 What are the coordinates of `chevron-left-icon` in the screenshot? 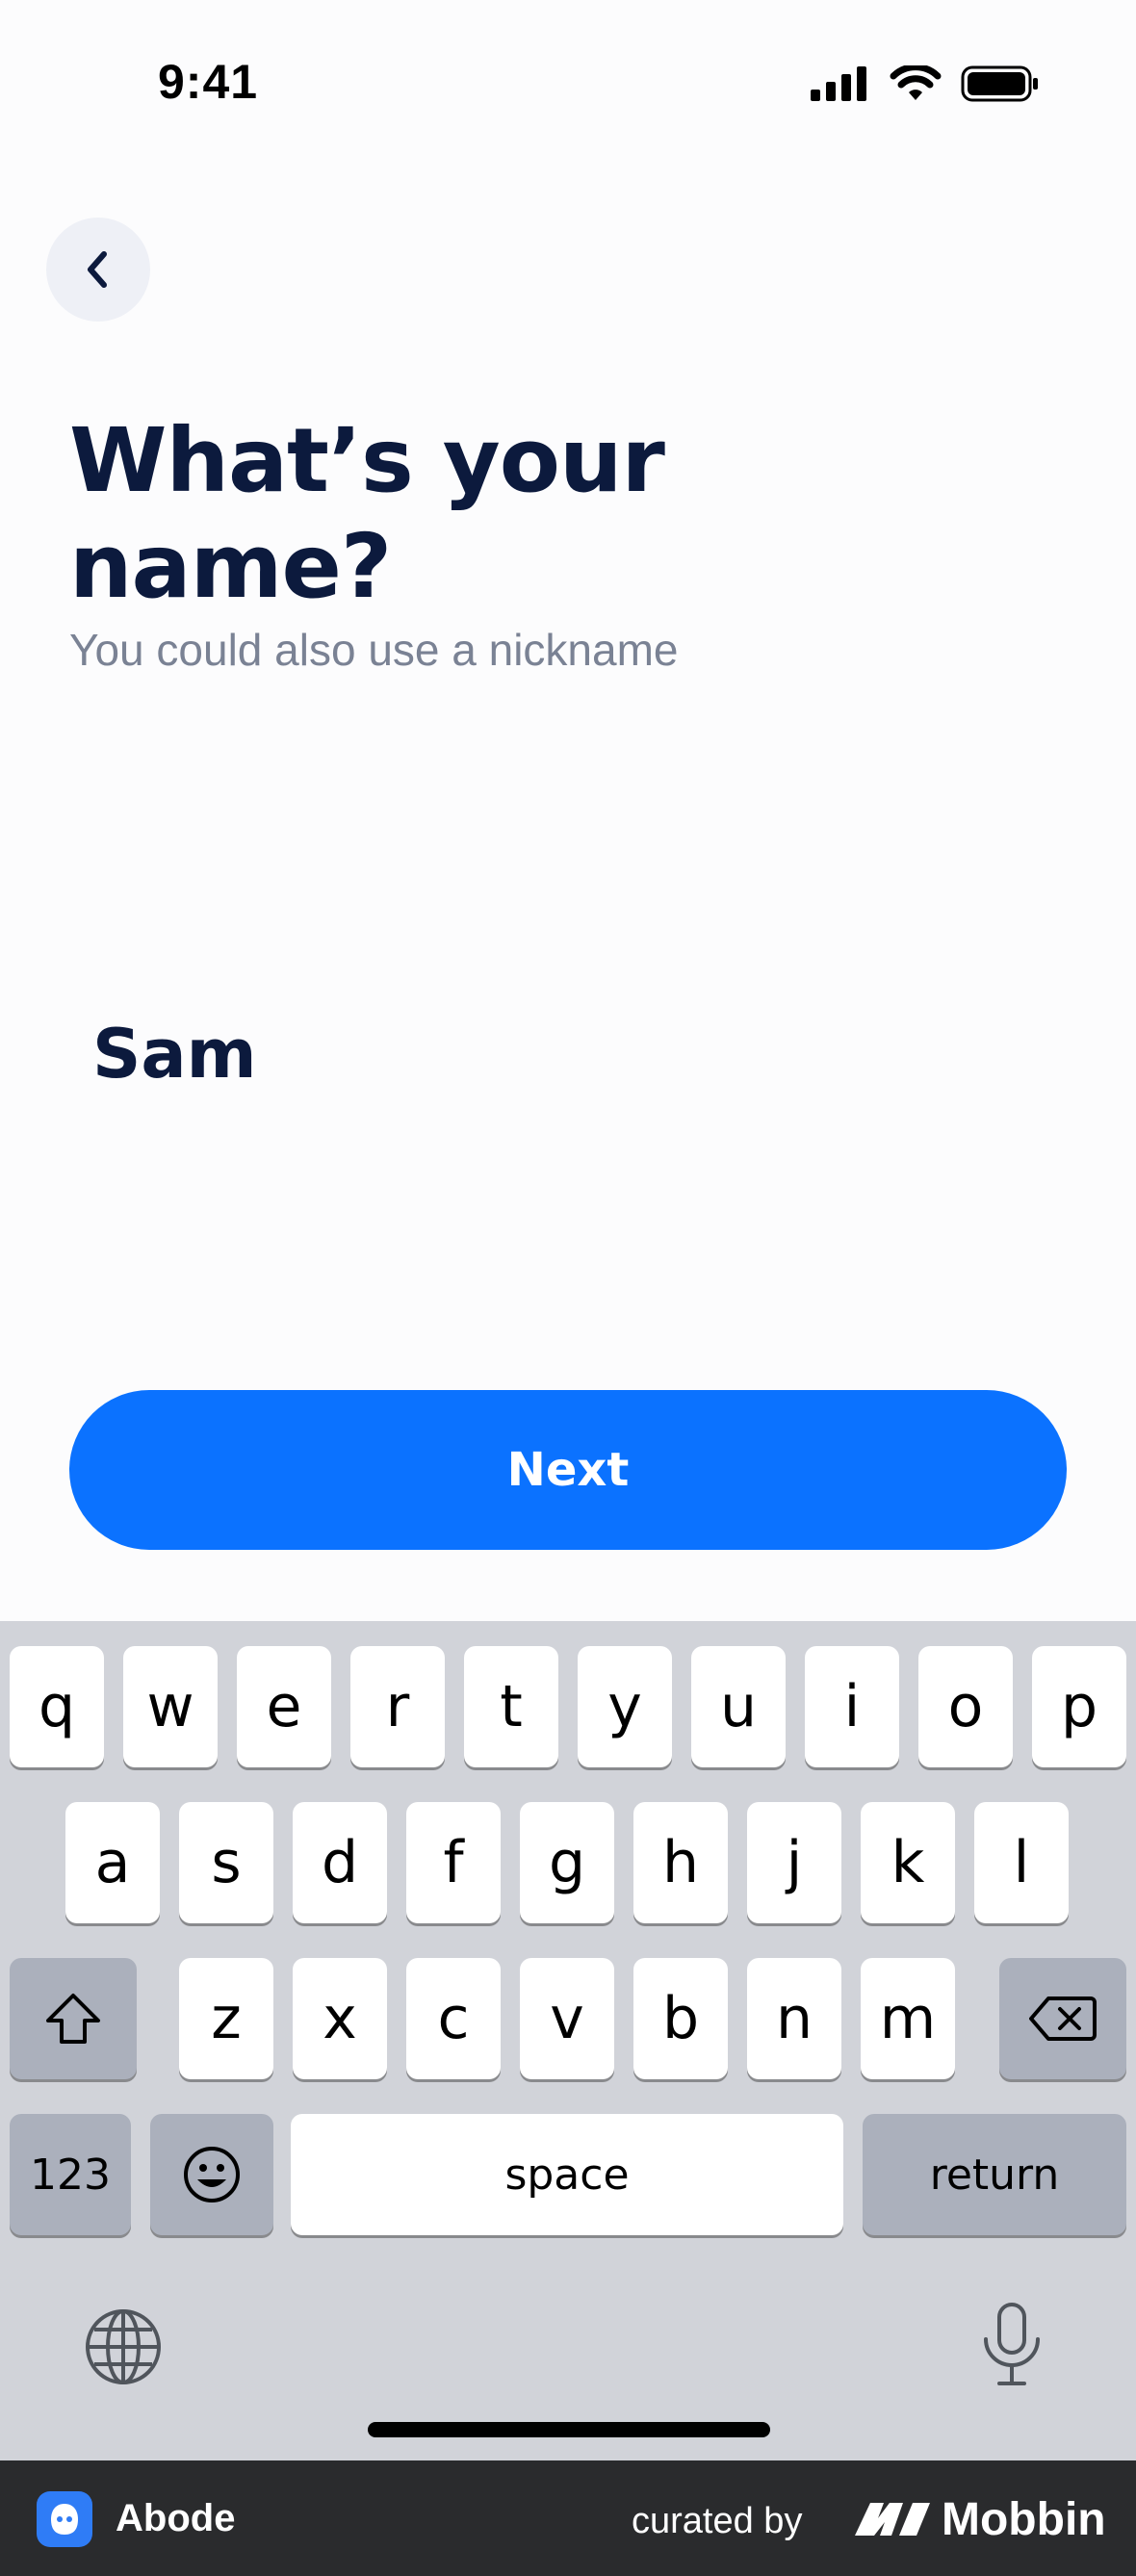 It's located at (97, 269).